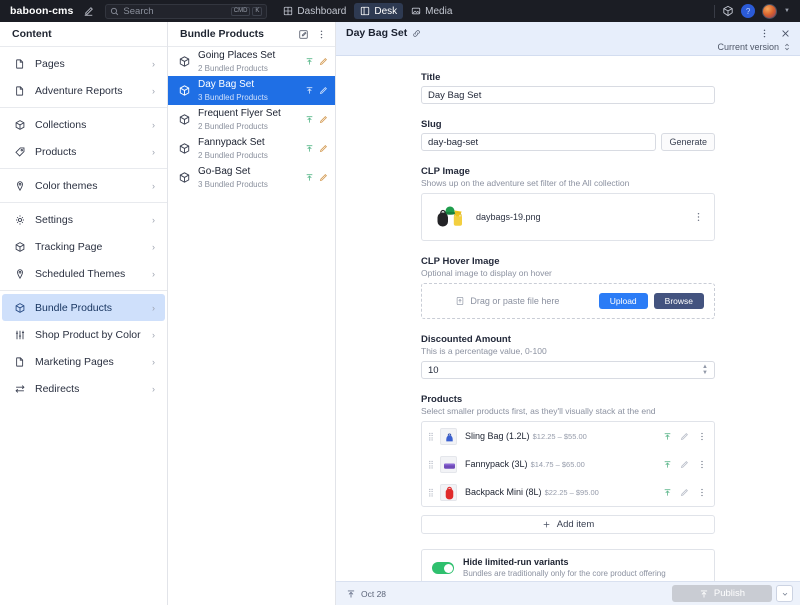 The image size is (800, 605). Describe the element at coordinates (559, 436) in the screenshot. I see `product-price: $12.25 – $55.00` at that location.